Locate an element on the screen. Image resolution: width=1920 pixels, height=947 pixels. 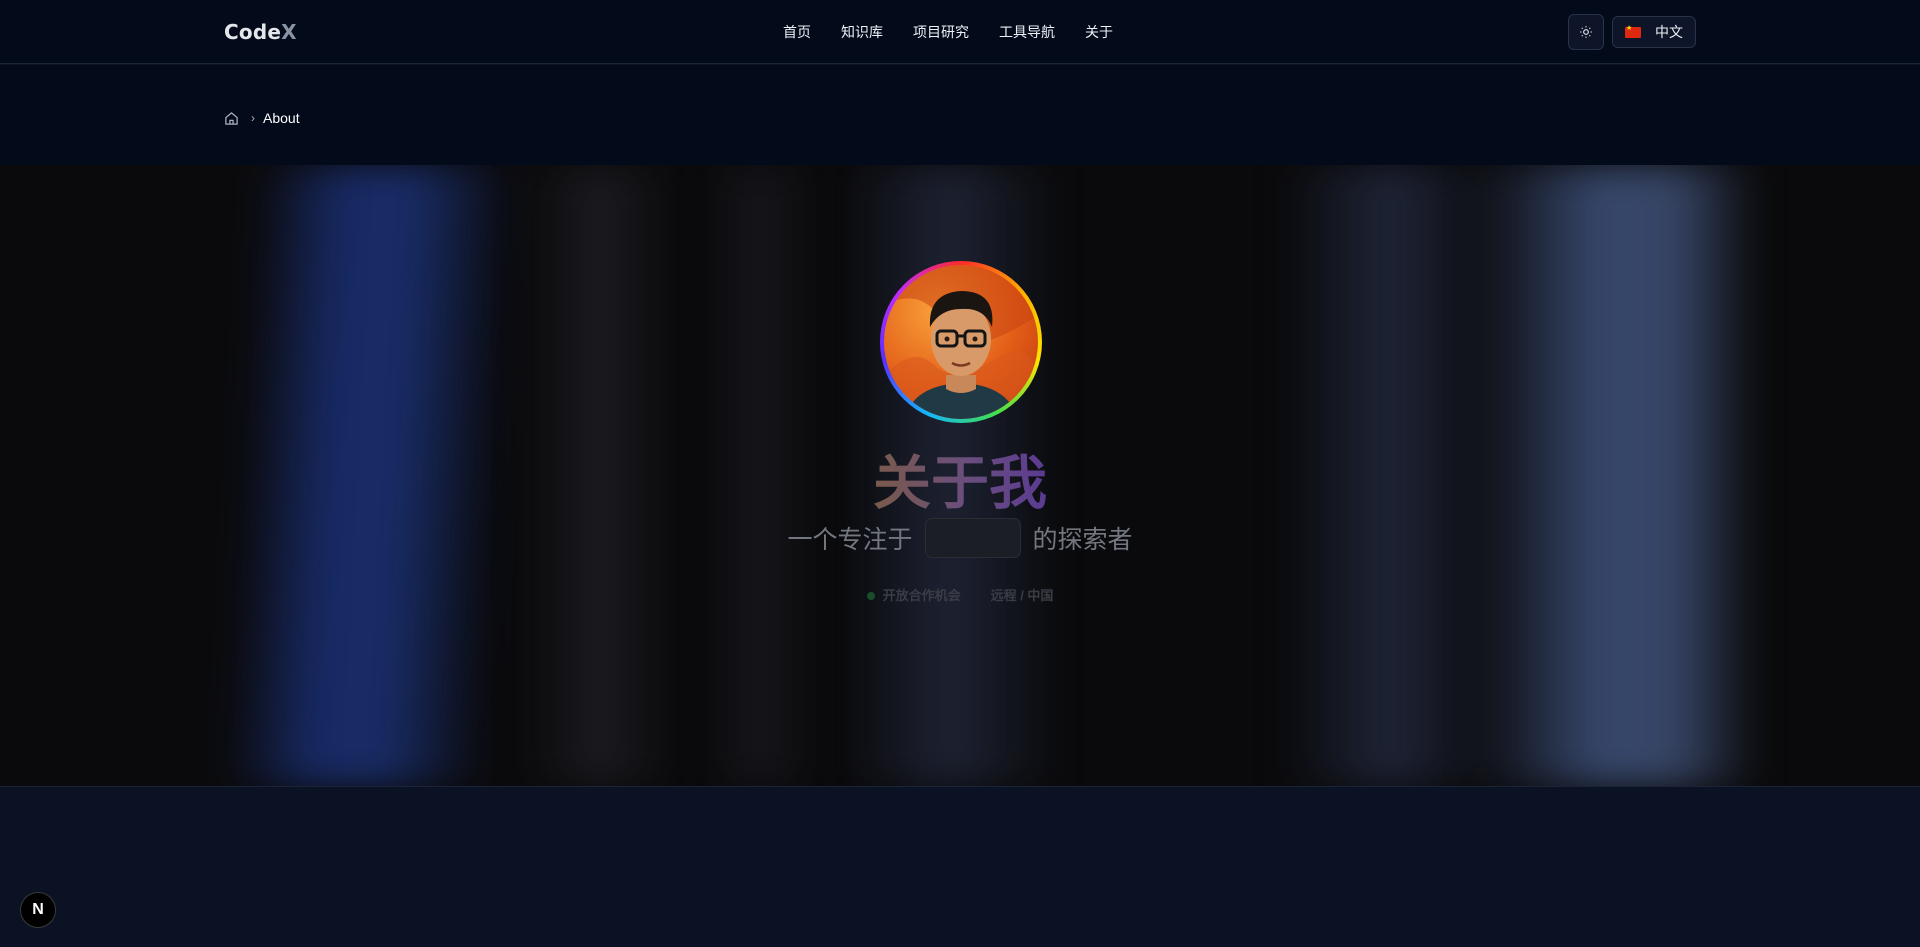
home-icon is located at coordinates (231, 118).